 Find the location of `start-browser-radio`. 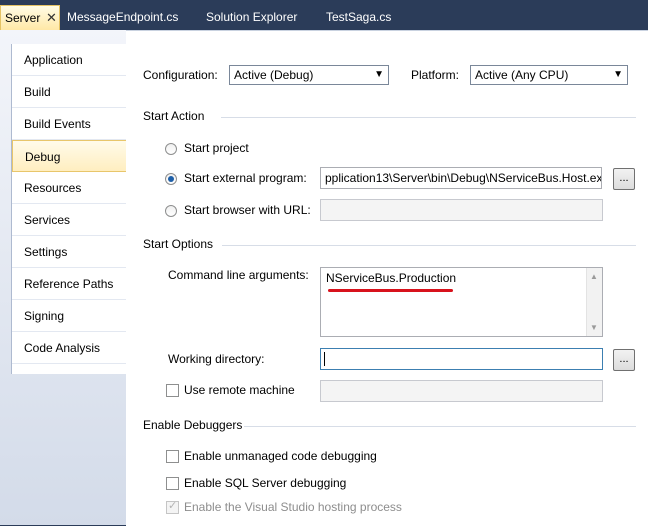

start-browser-radio is located at coordinates (171, 211).